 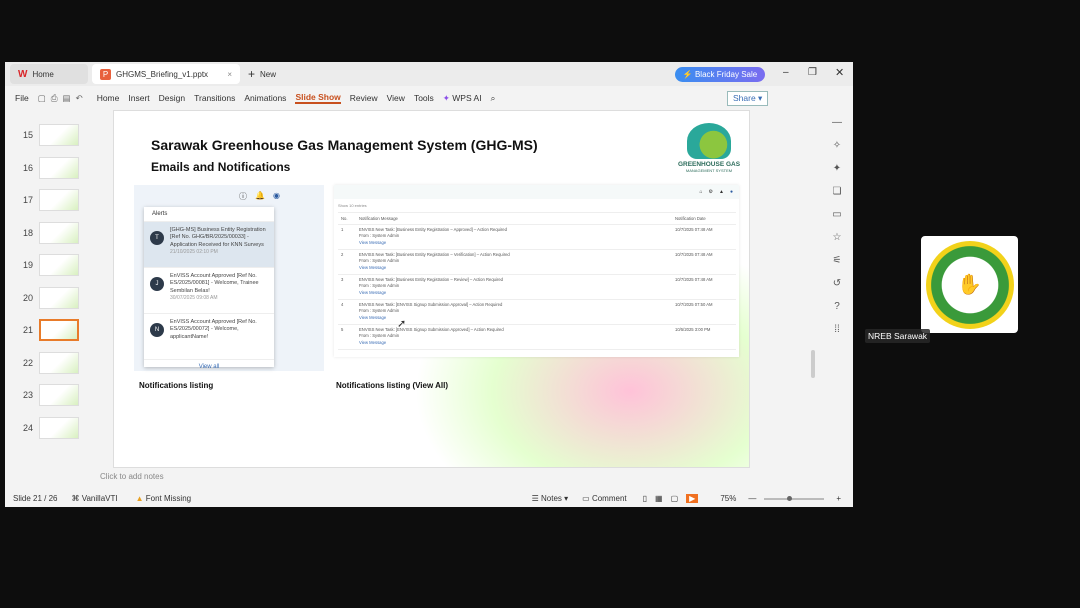 I want to click on grid-icon: ⁞⁞, so click(x=837, y=329).